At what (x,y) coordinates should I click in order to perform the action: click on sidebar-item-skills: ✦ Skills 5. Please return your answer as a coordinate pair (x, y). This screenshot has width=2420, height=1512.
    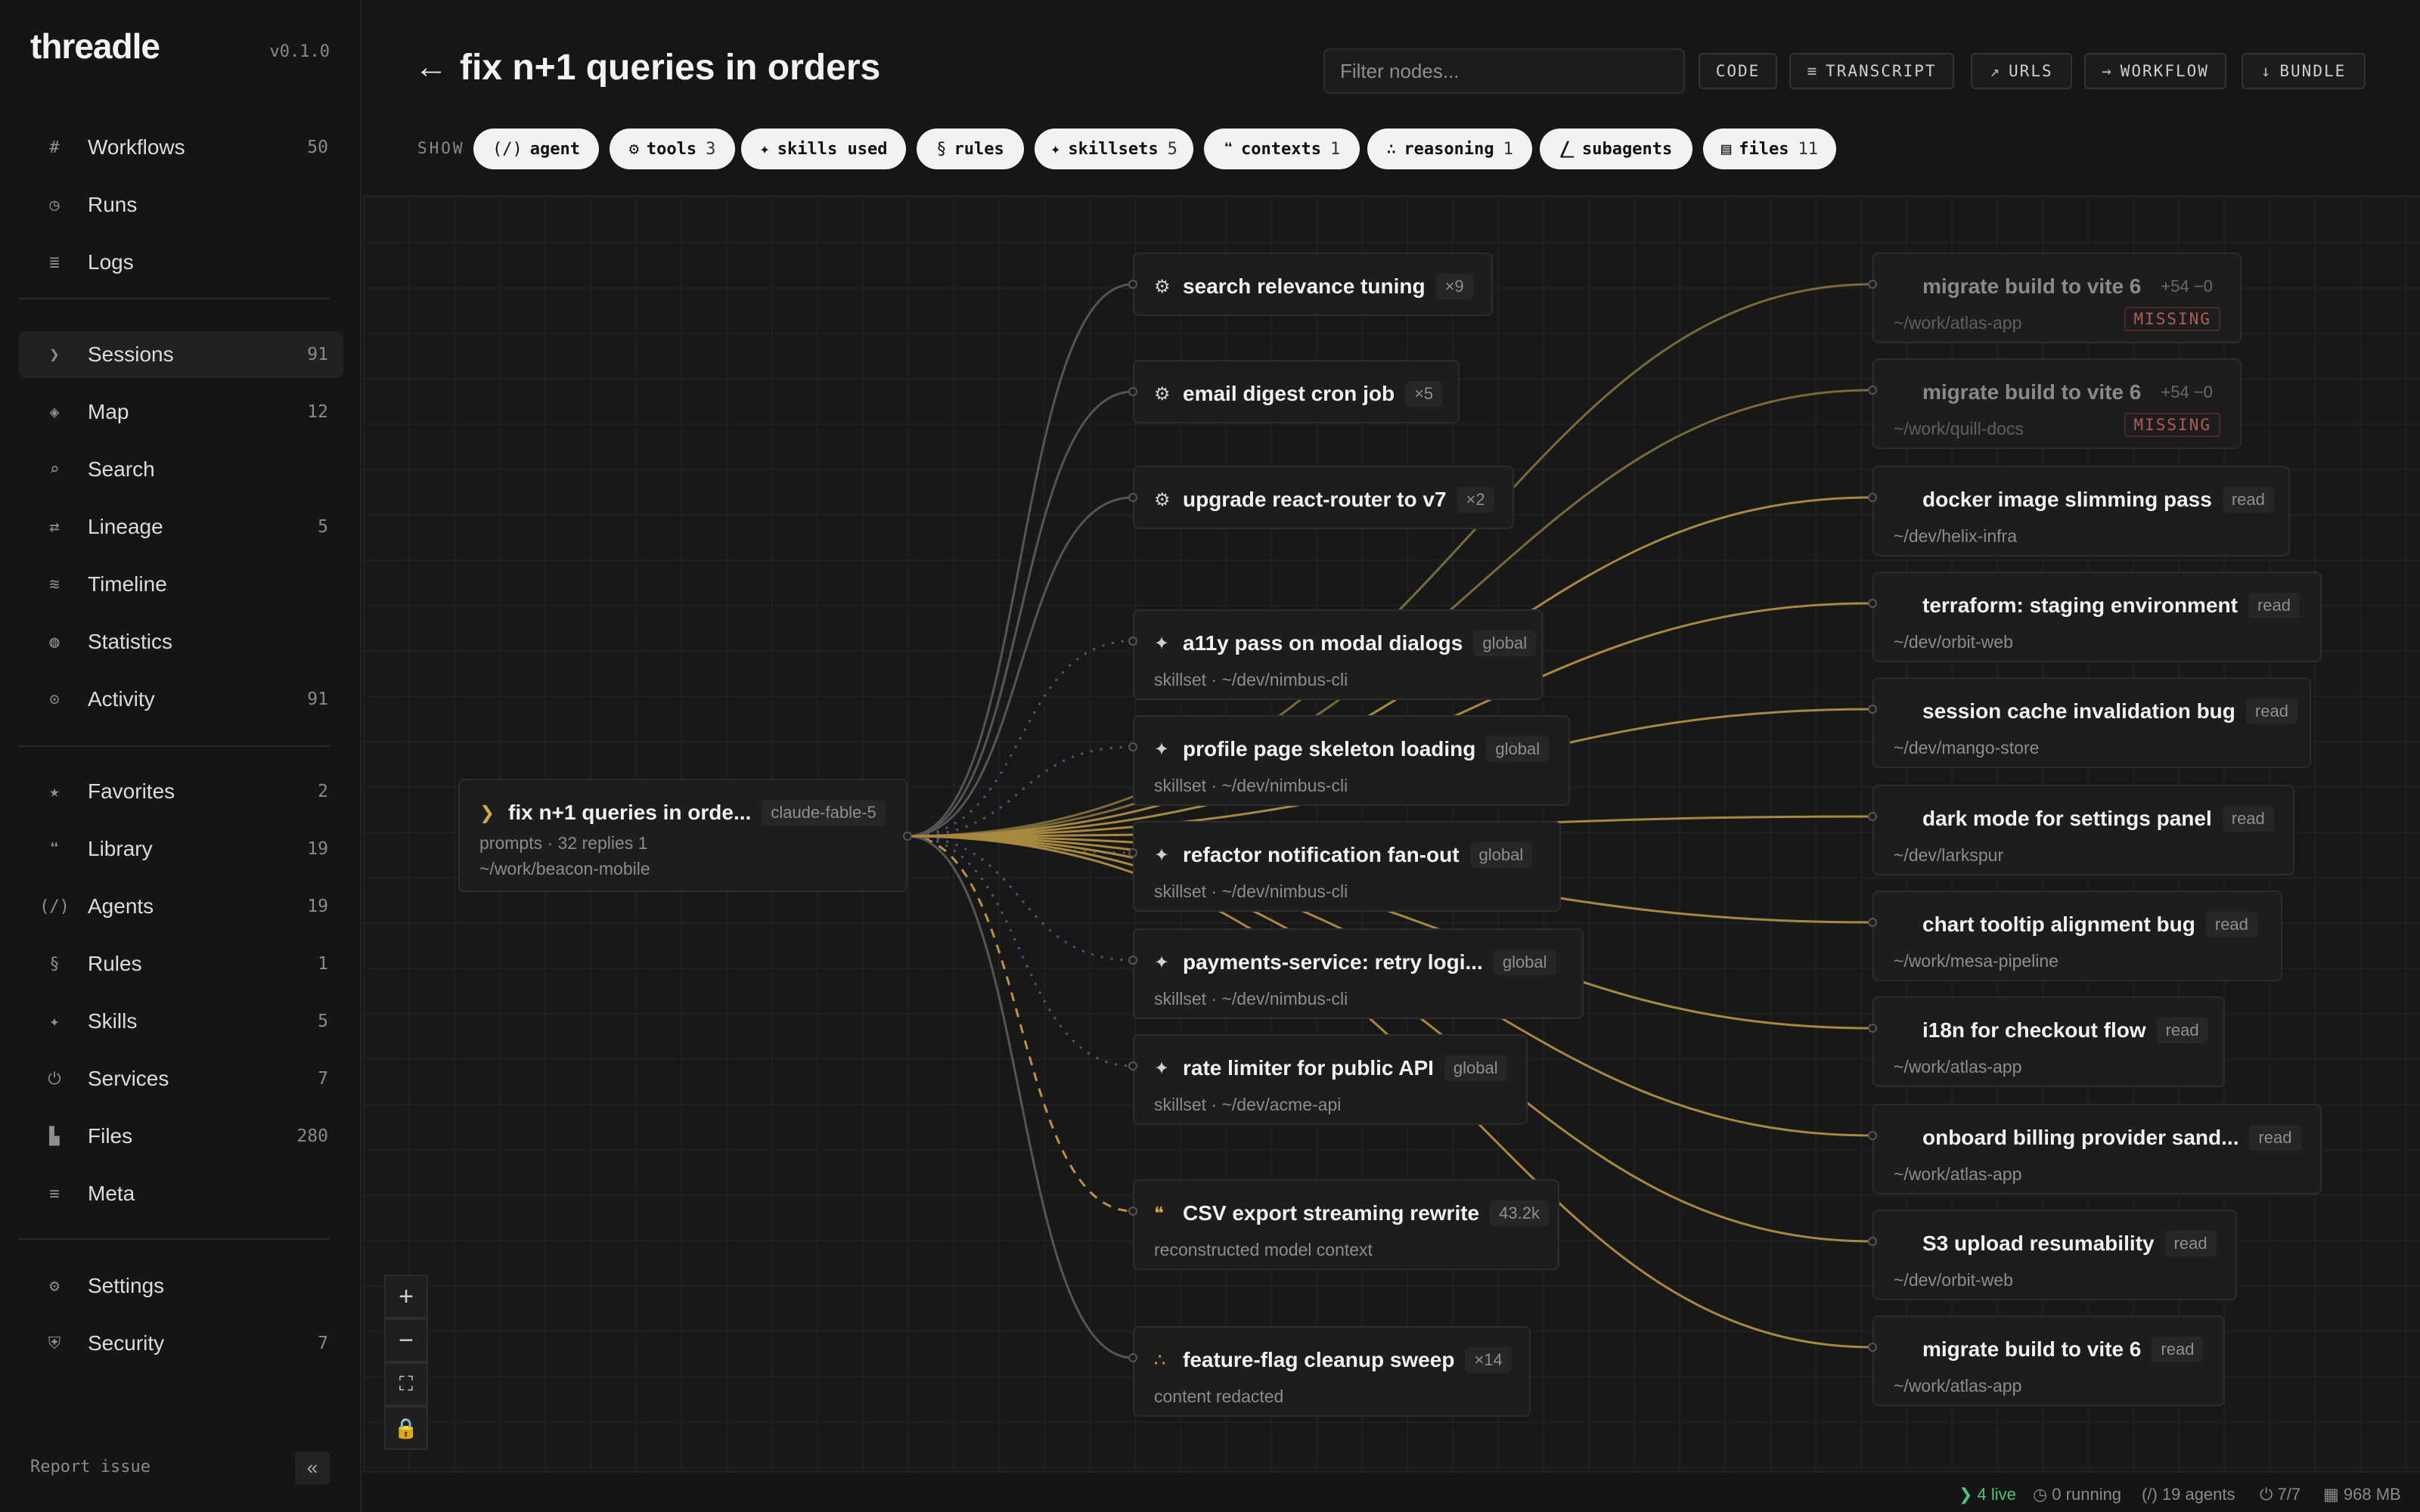
    Looking at the image, I should click on (180, 1021).